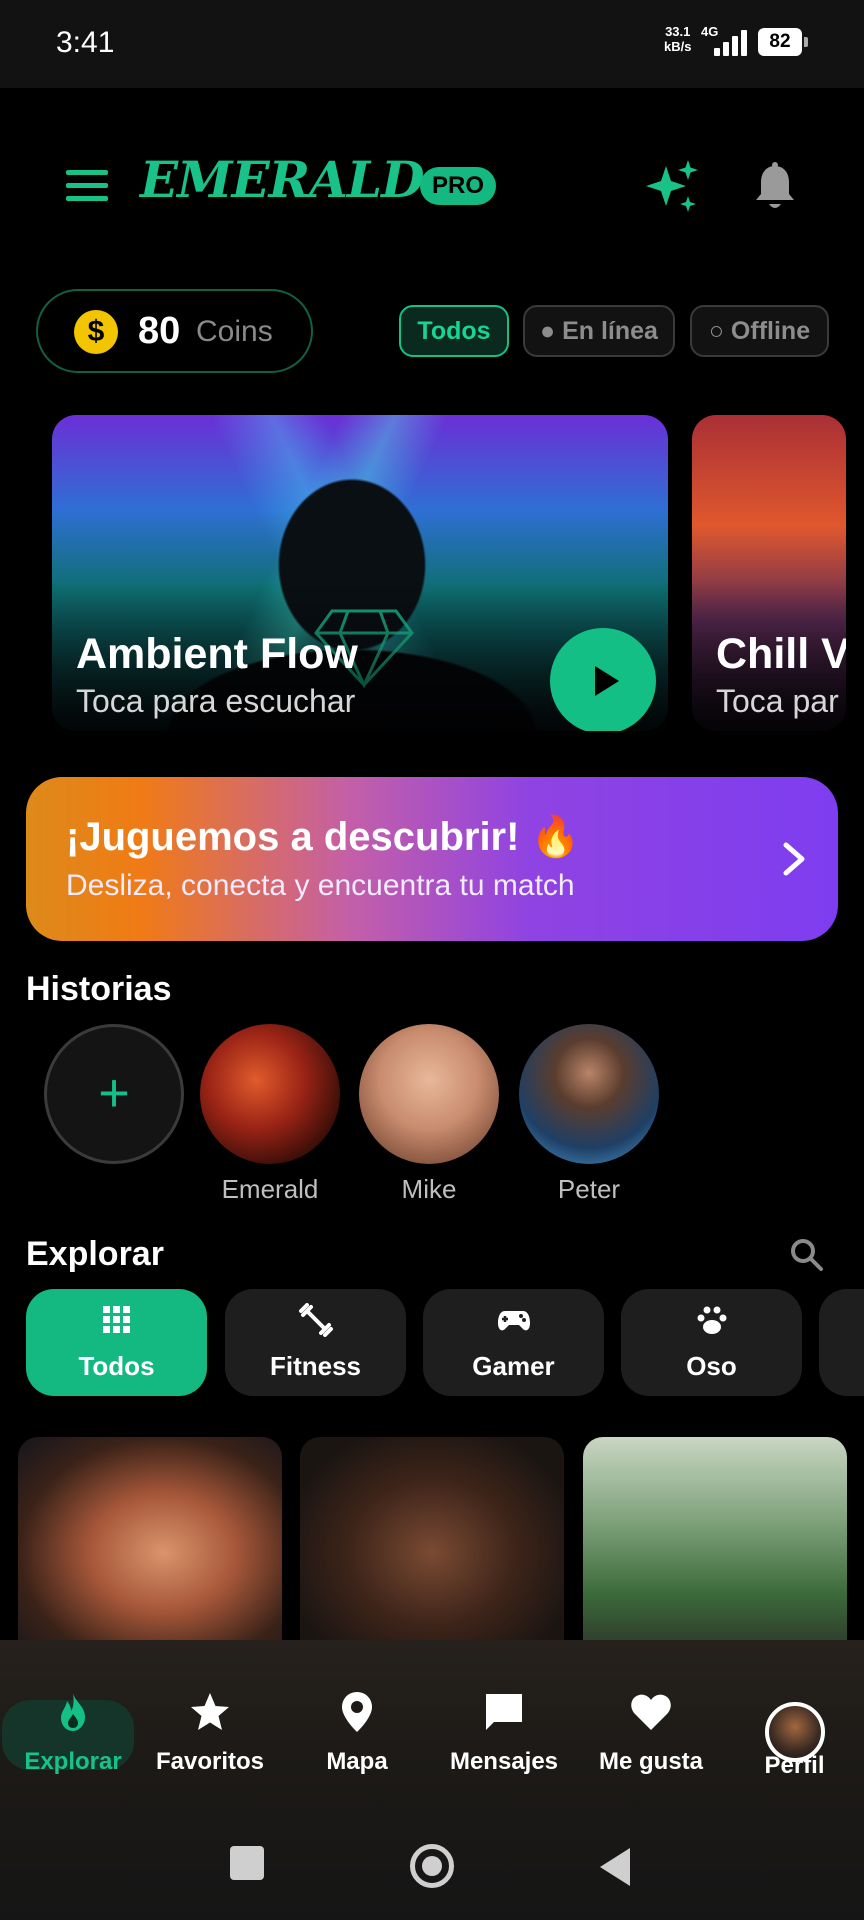 The height and width of the screenshot is (1920, 864). Describe the element at coordinates (513, 1342) in the screenshot. I see `category-gamer: Gamer` at that location.